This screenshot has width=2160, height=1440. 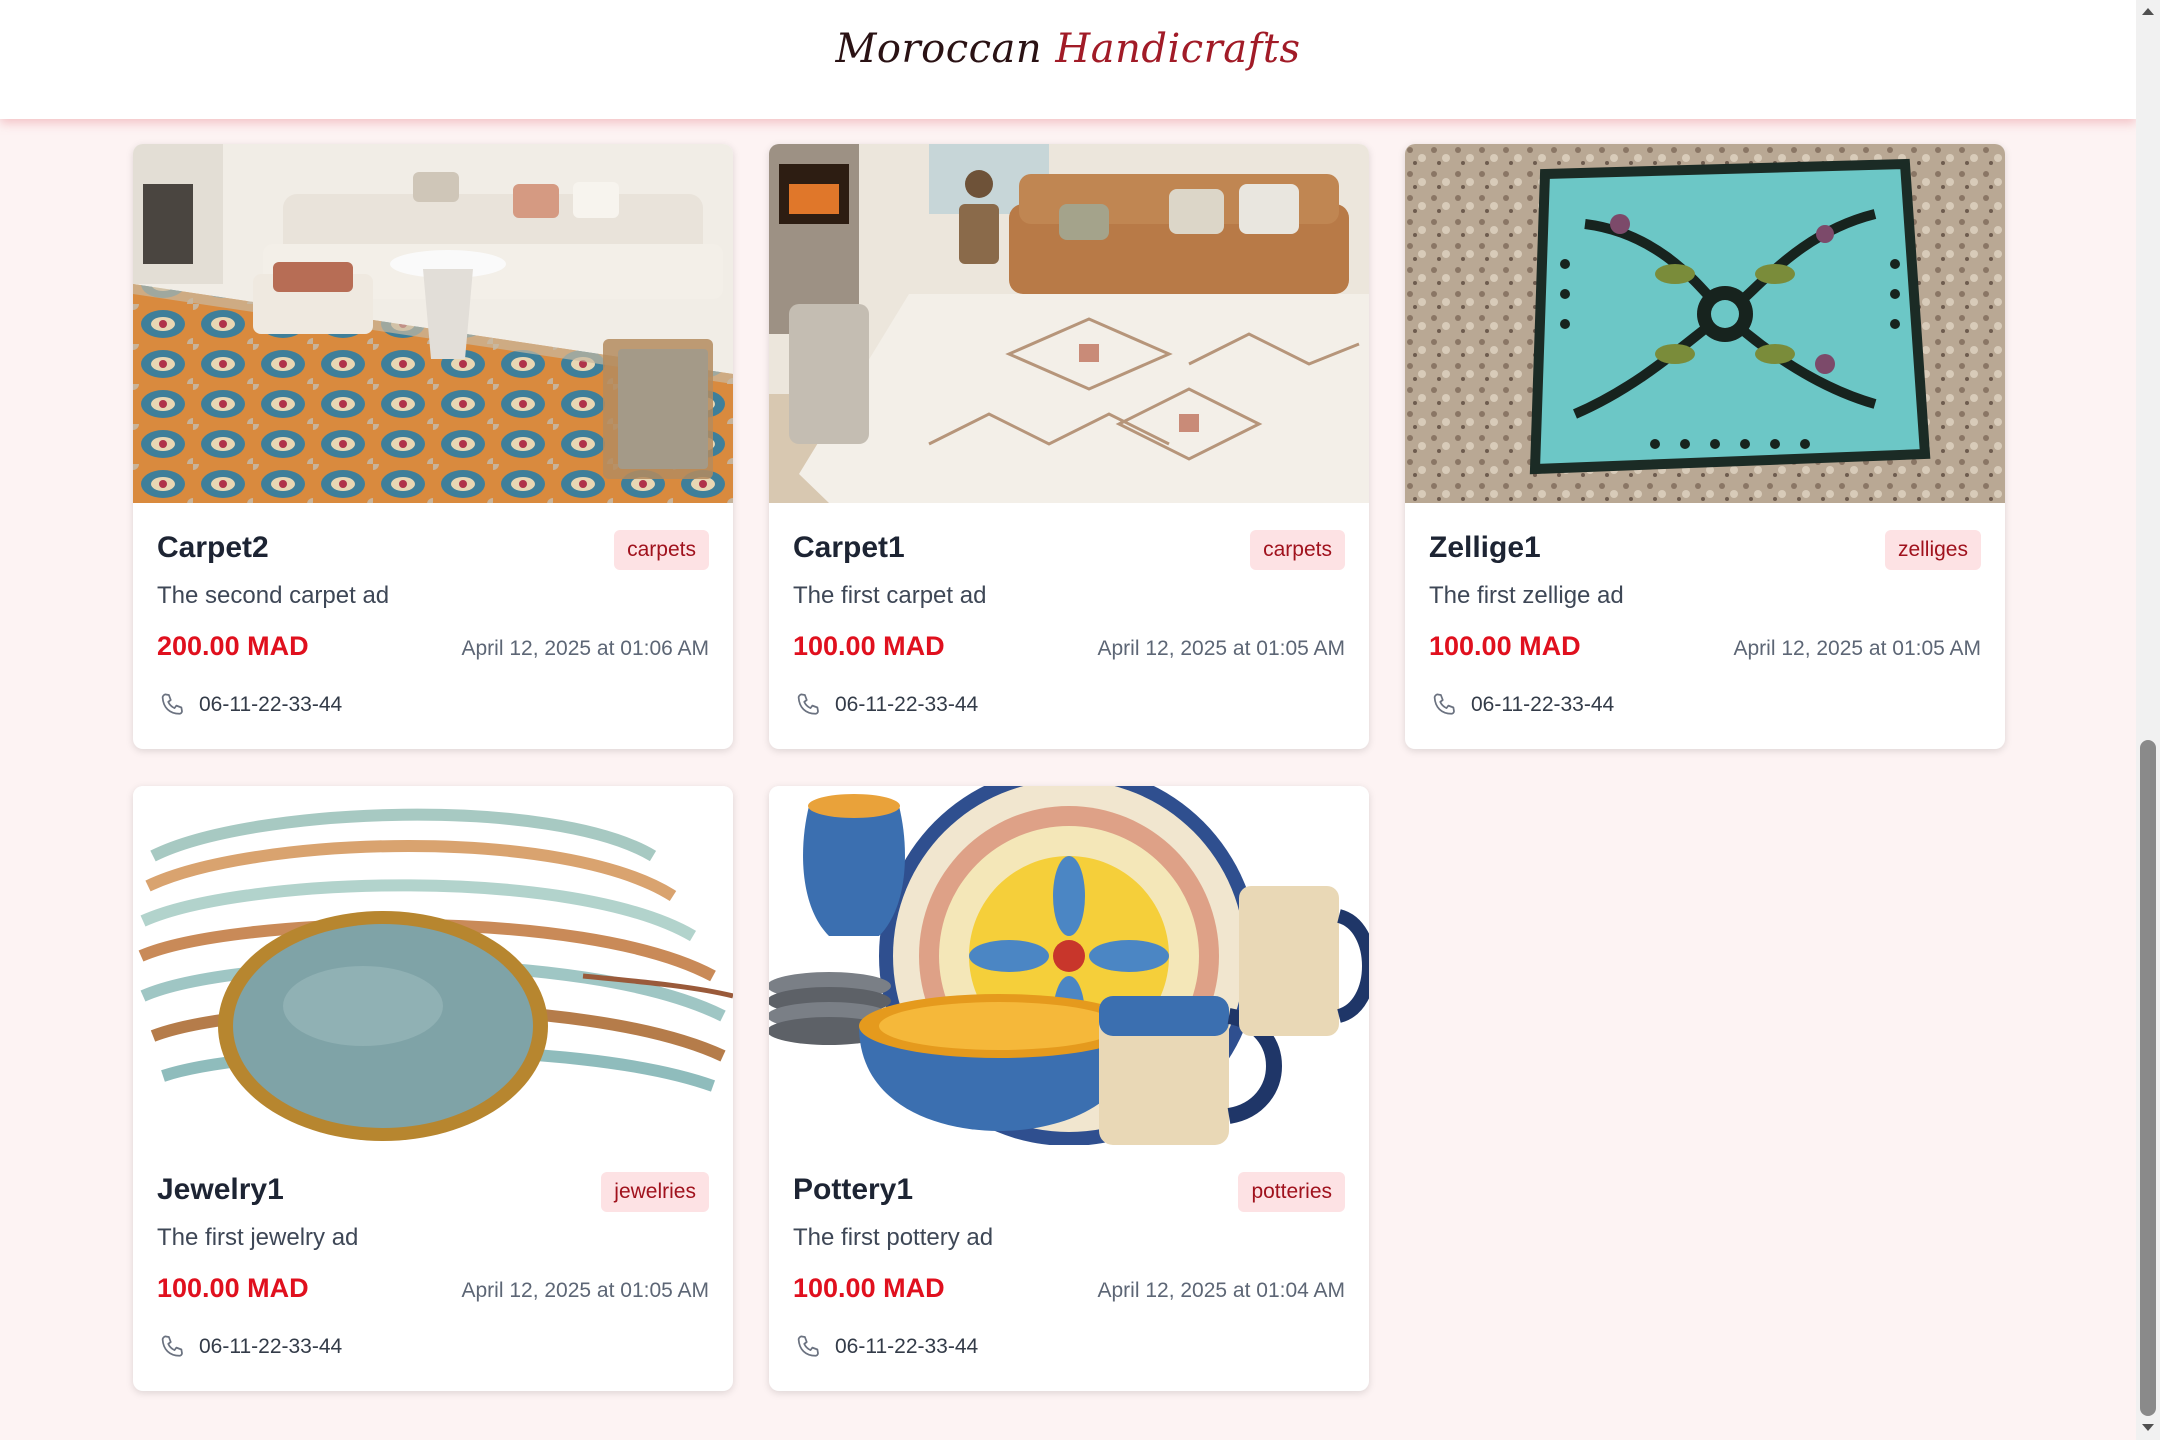 I want to click on scroll-up-arrow-icon, so click(x=2148, y=12).